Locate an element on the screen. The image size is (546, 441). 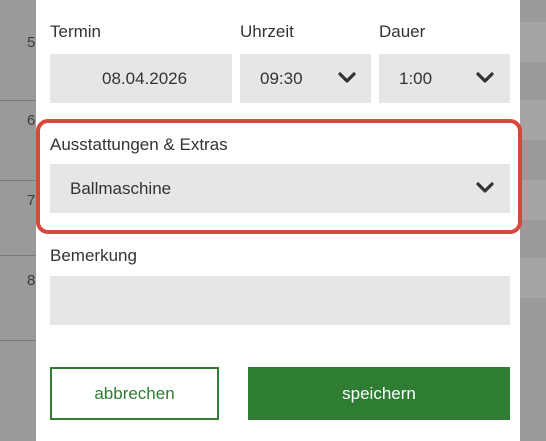
background-table-right is located at coordinates (533, 220).